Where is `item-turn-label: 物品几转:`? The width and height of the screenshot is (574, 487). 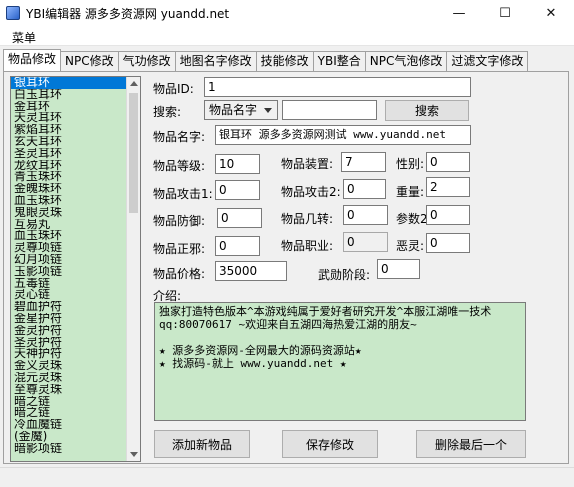
item-turn-label: 物品几转: is located at coordinates (307, 219).